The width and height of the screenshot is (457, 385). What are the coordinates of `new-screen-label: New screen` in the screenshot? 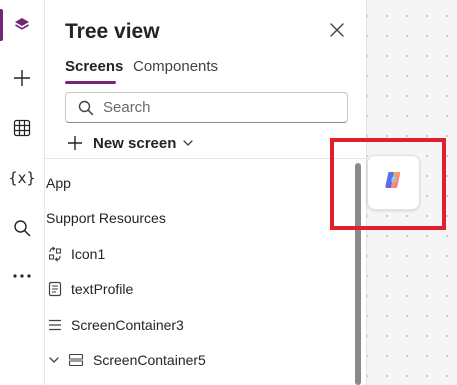 It's located at (135, 143).